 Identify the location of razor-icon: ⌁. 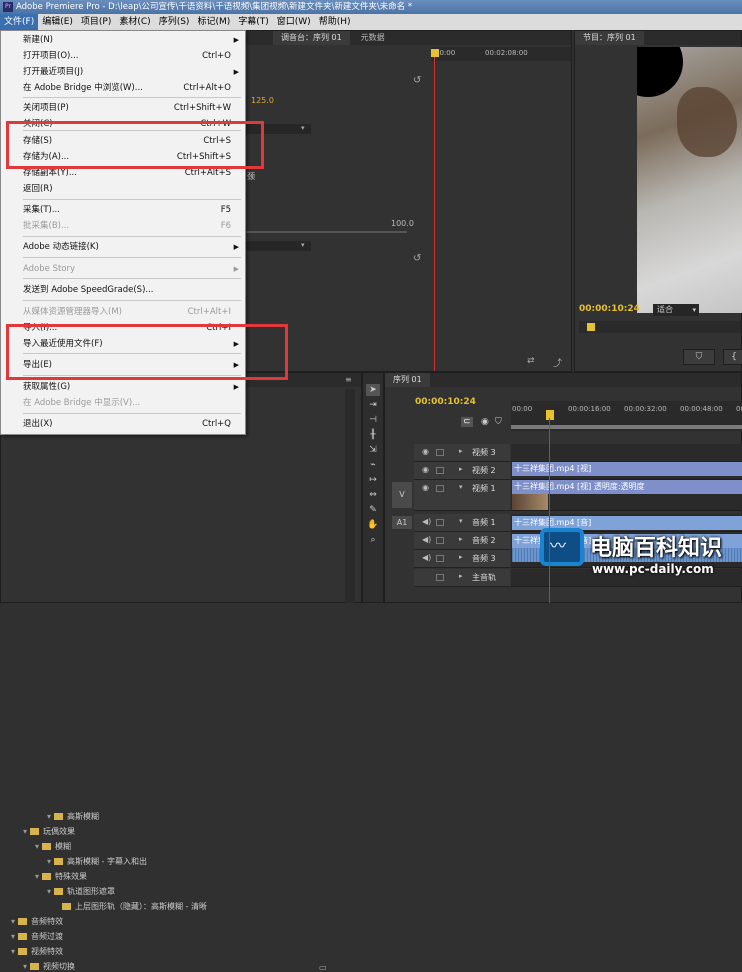
(373, 465).